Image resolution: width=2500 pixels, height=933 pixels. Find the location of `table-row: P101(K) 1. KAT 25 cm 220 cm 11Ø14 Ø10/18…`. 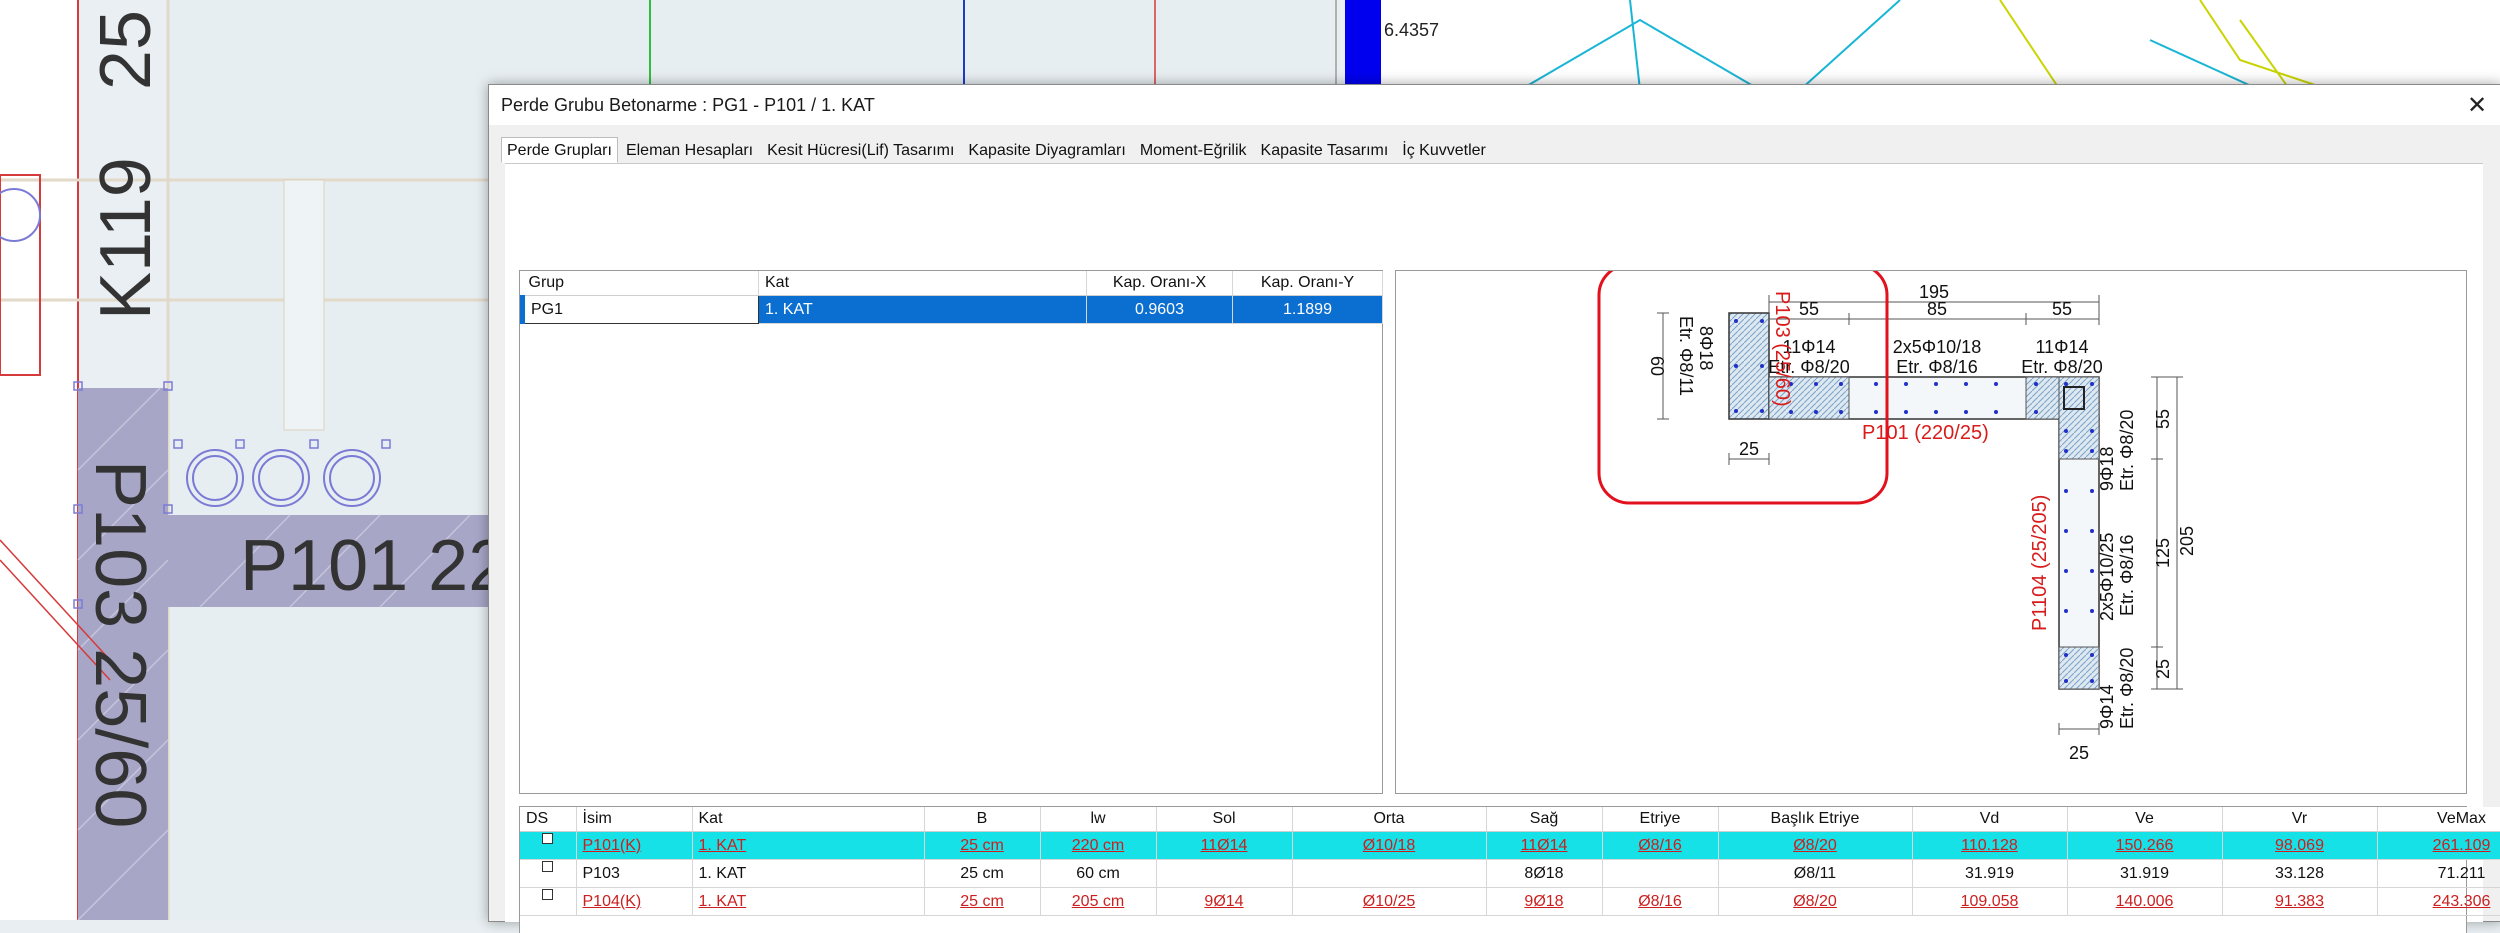

table-row: P101(K) 1. KAT 25 cm 220 cm 11Ø14 Ø10/18… is located at coordinates (1510, 845).